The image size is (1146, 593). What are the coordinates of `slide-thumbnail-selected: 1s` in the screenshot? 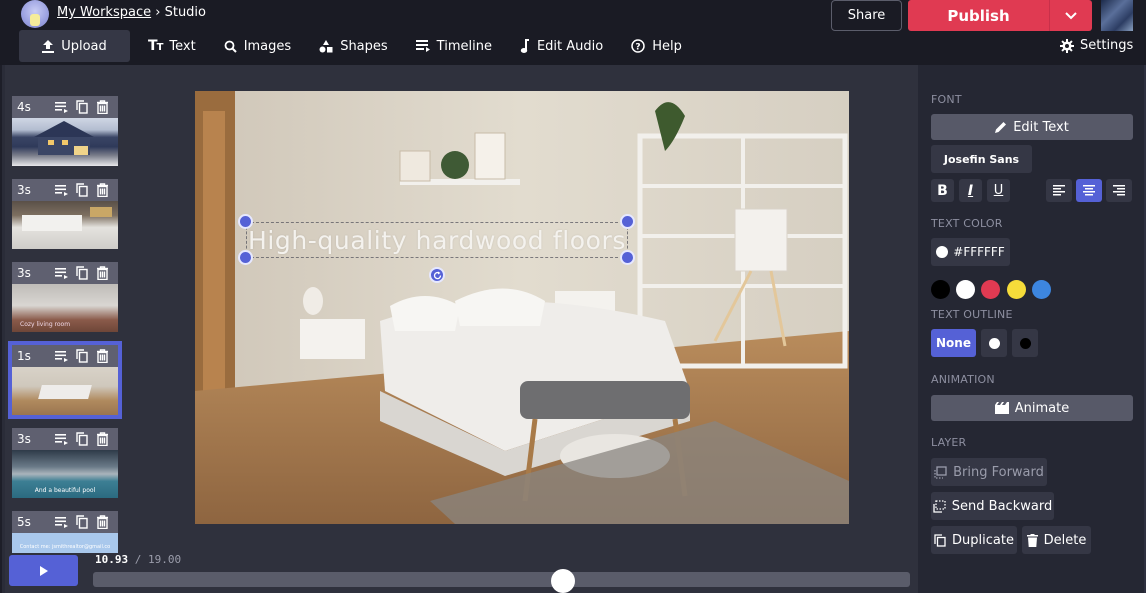 It's located at (65, 380).